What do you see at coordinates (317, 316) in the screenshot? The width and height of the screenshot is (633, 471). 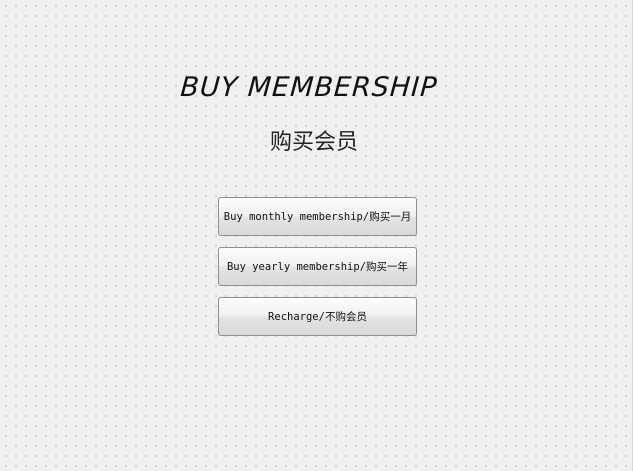 I see `recharge-button: Recharge/不购会员` at bounding box center [317, 316].